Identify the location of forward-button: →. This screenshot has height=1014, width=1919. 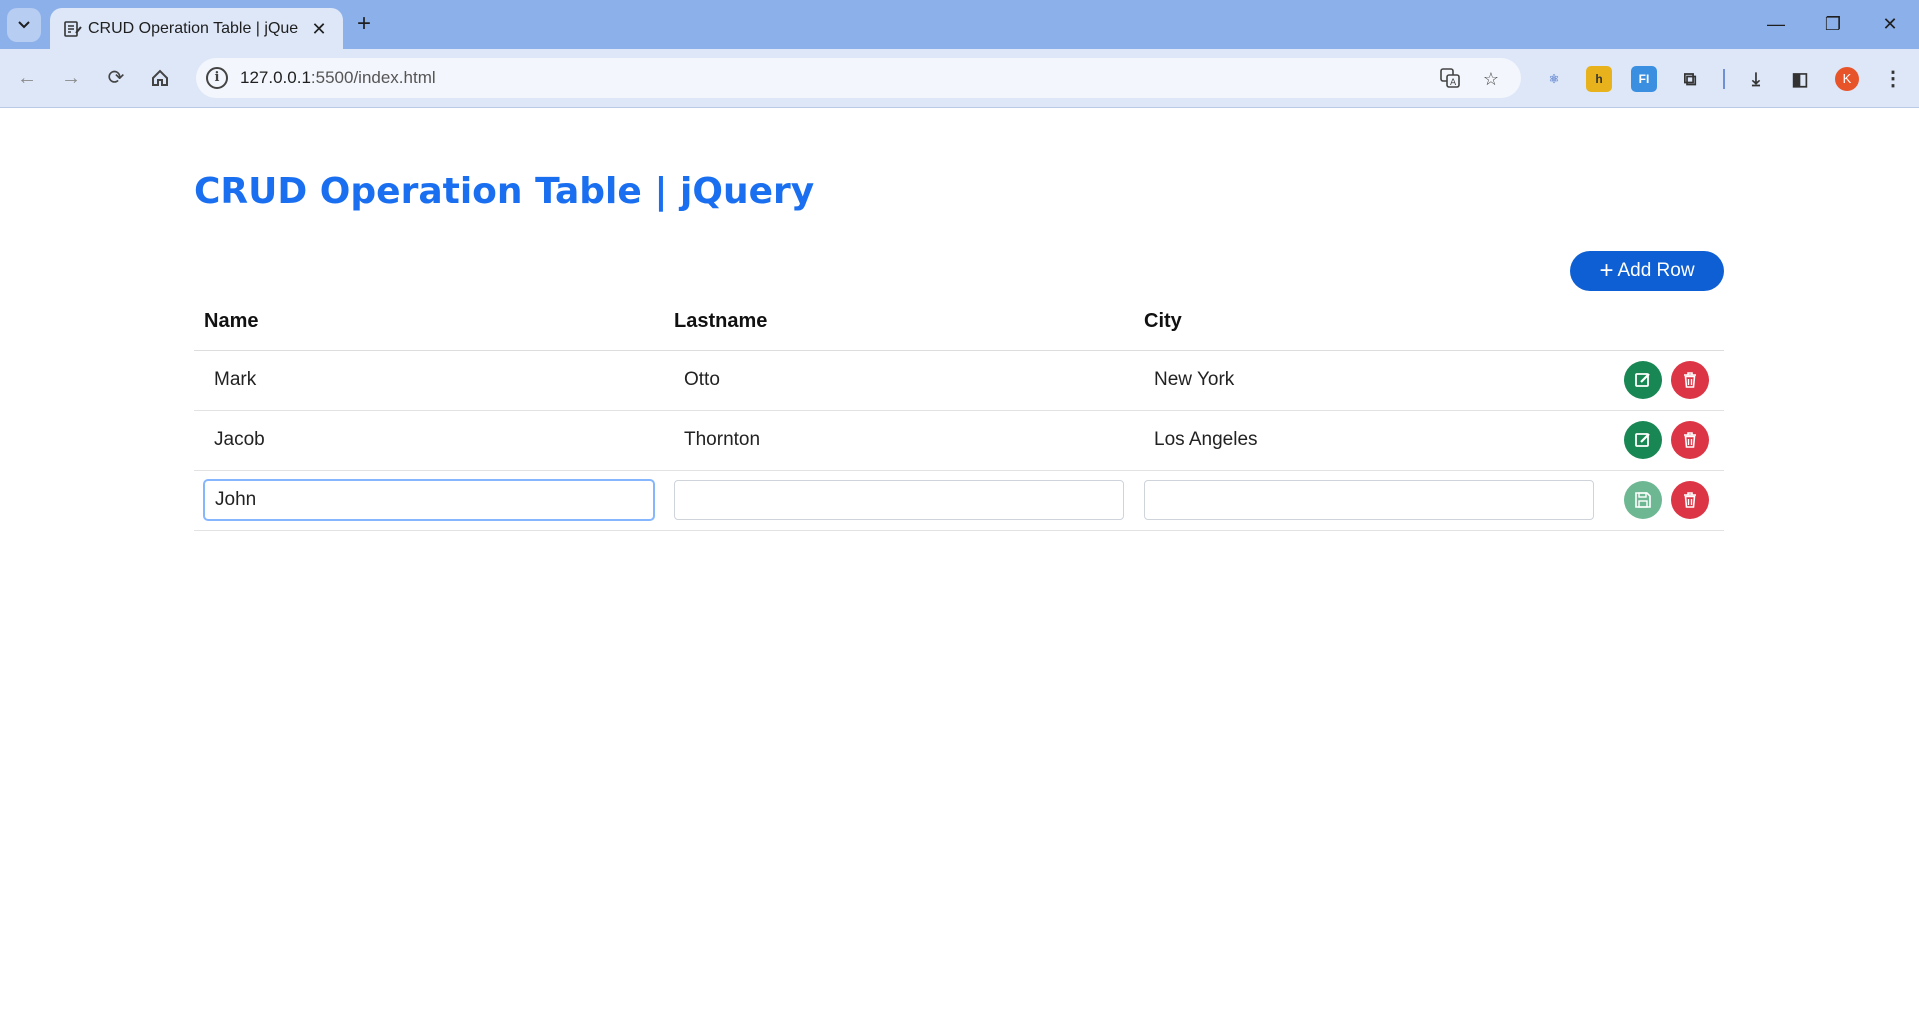
(71, 78).